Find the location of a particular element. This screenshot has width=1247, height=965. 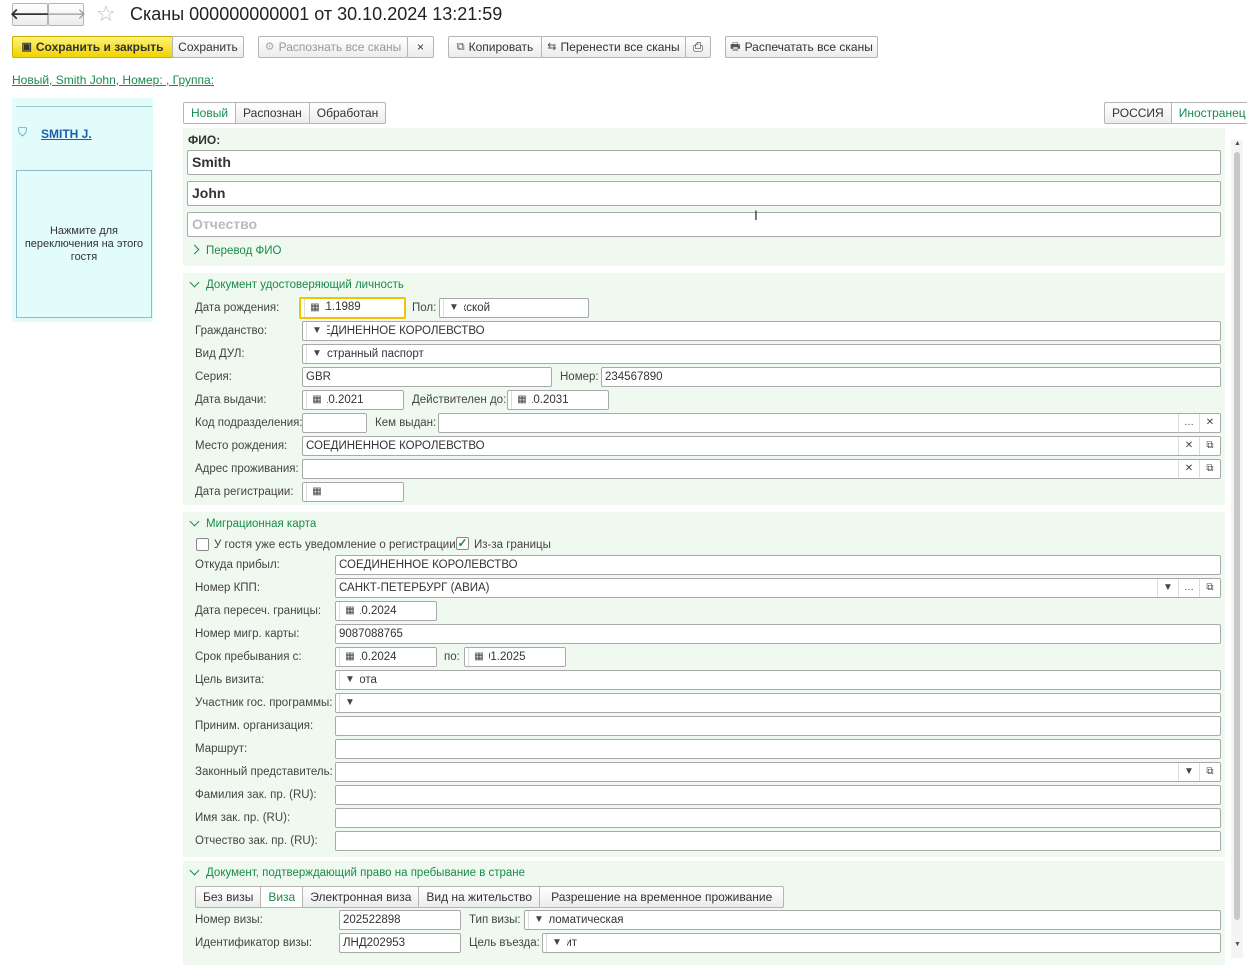

citizenship-select: СОЕДИНЕННОЕ КОРОЛЕВСТВО ▼ is located at coordinates (761, 331).